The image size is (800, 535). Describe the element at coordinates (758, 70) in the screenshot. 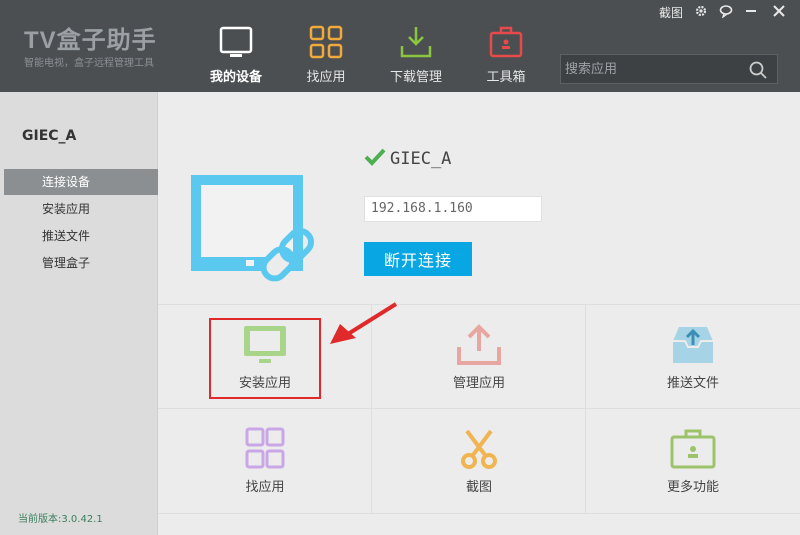

I see `search-icon` at that location.